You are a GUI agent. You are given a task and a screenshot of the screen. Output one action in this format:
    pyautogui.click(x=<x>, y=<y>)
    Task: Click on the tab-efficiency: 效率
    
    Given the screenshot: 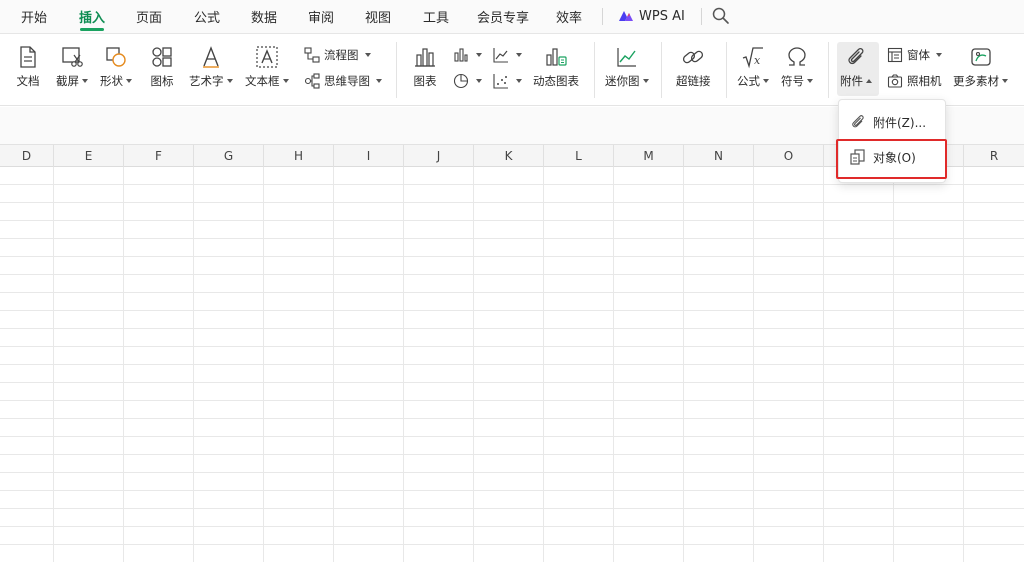 What is the action you would take?
    pyautogui.click(x=569, y=16)
    